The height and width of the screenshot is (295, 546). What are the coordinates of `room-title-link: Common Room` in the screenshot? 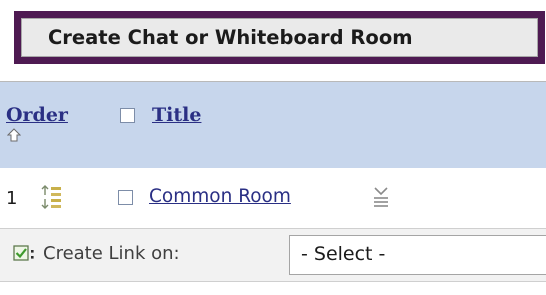 It's located at (220, 196).